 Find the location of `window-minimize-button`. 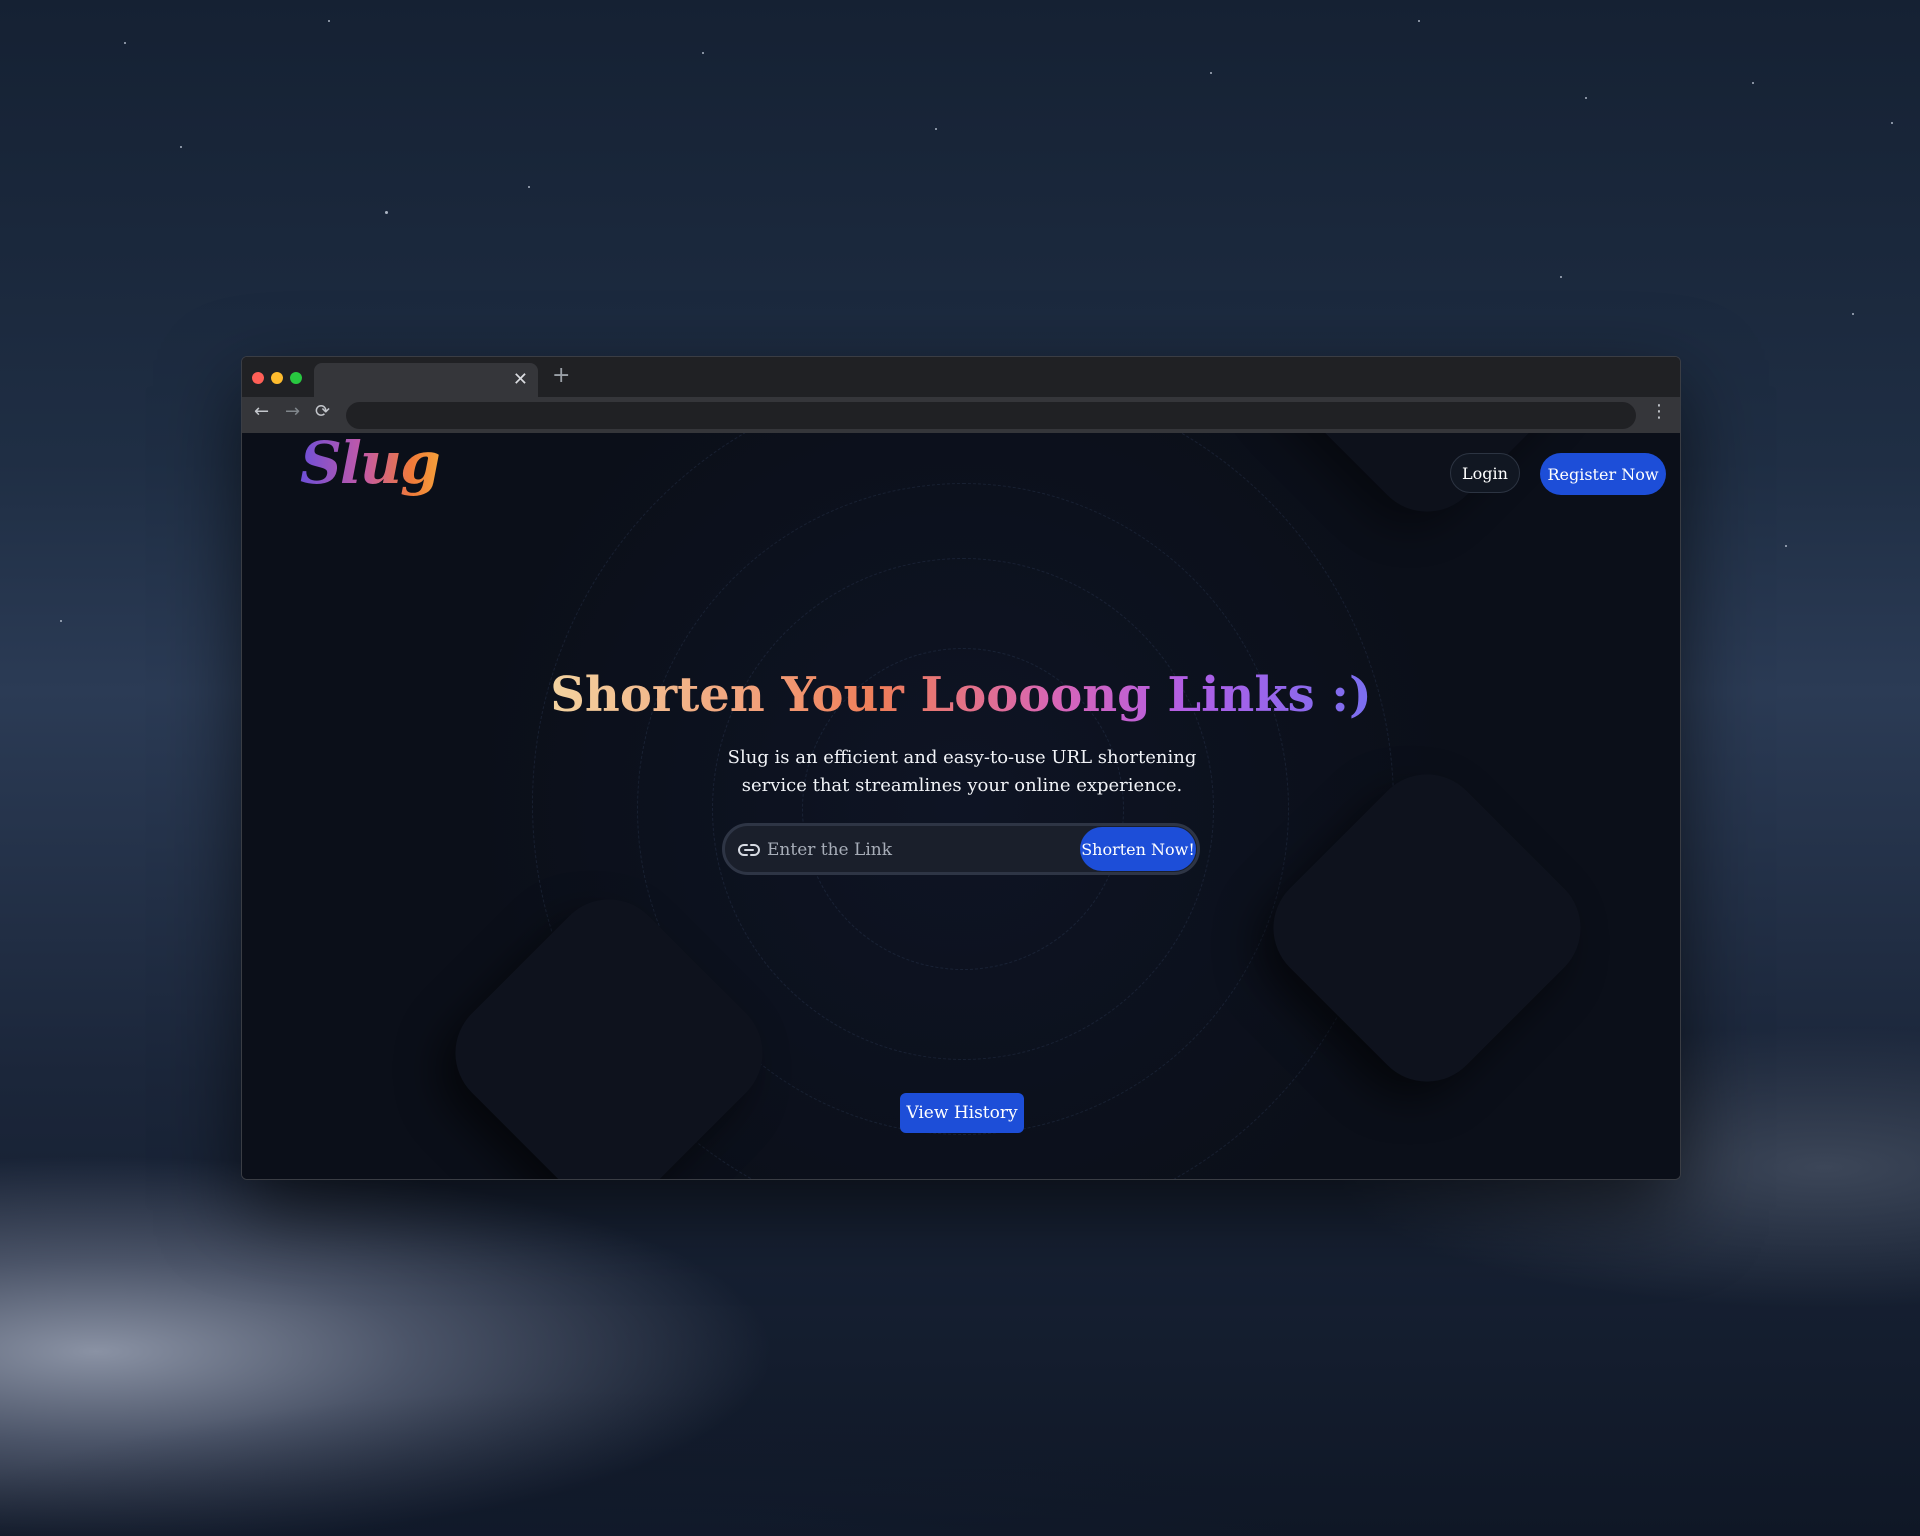

window-minimize-button is located at coordinates (277, 378).